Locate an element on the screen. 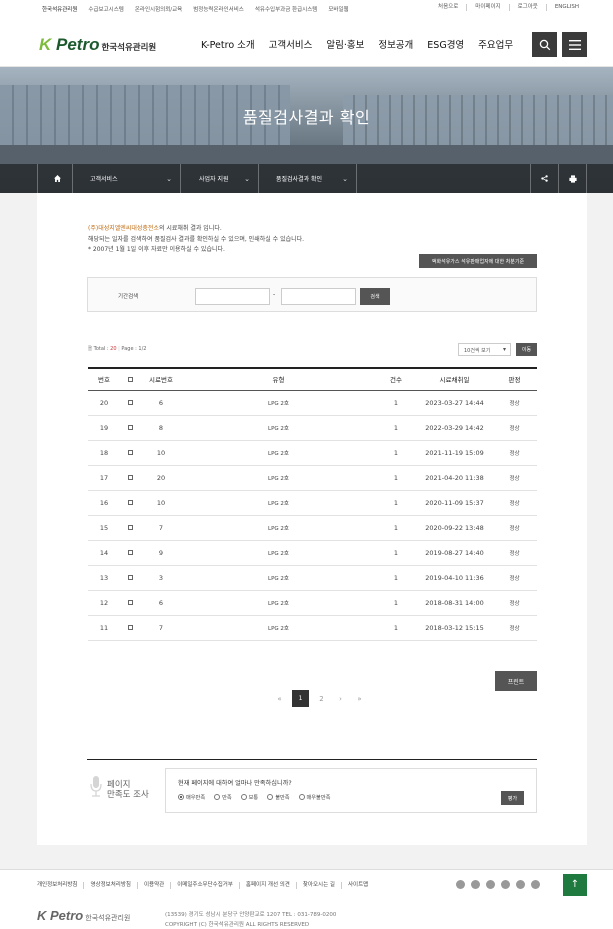 The height and width of the screenshot is (929, 613). satisfaction-option: 매우만족 is located at coordinates (191, 797).